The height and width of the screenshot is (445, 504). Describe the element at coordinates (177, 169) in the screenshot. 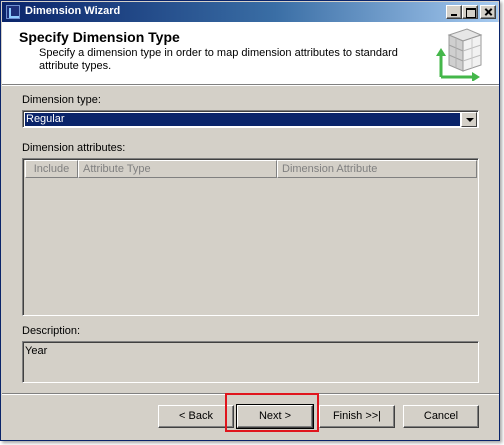

I see `column-header-attribute-type: Attribute Type` at that location.